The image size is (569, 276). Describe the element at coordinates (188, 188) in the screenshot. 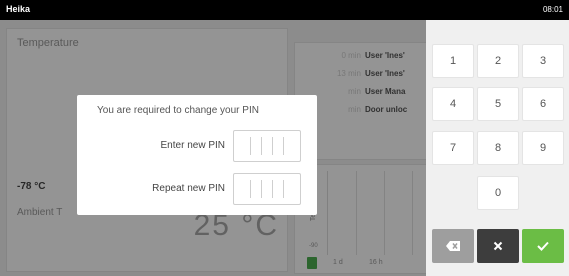

I see `repeat-pin-label: Repeat new PIN` at that location.